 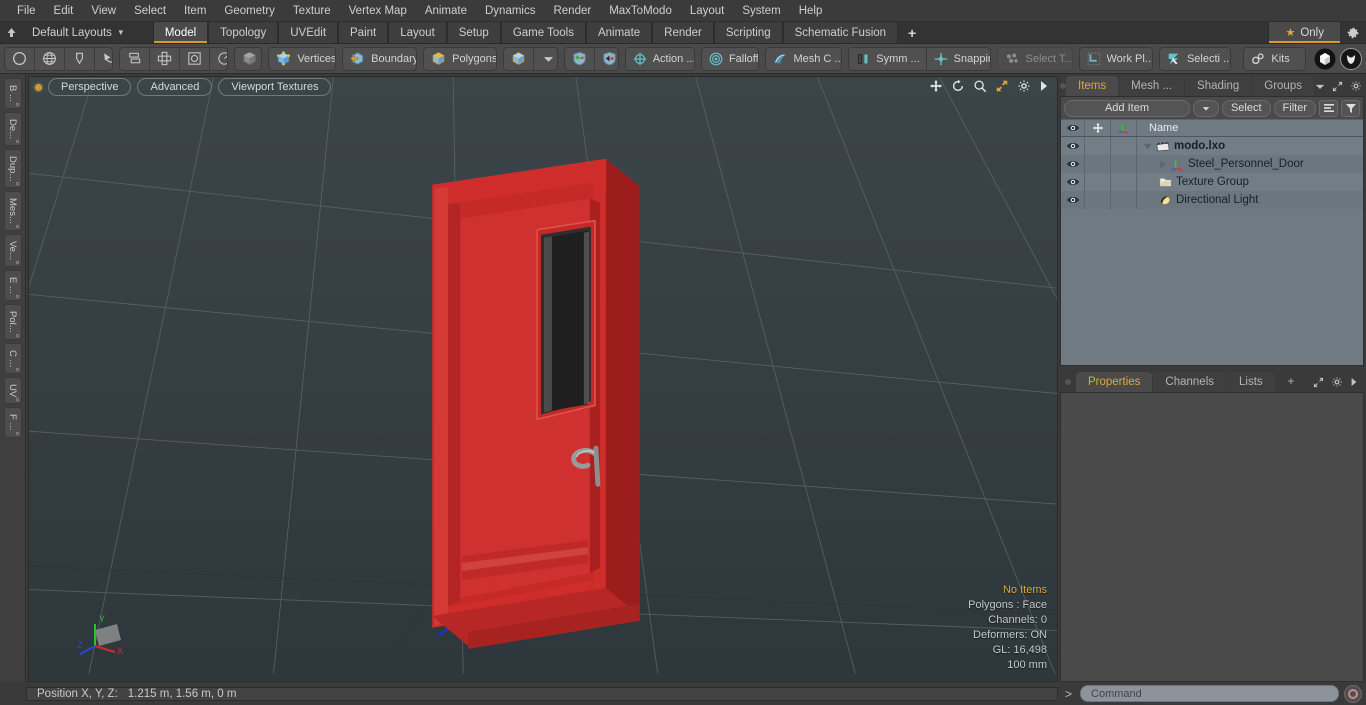 I want to click on curve-icon, so click(x=104, y=59).